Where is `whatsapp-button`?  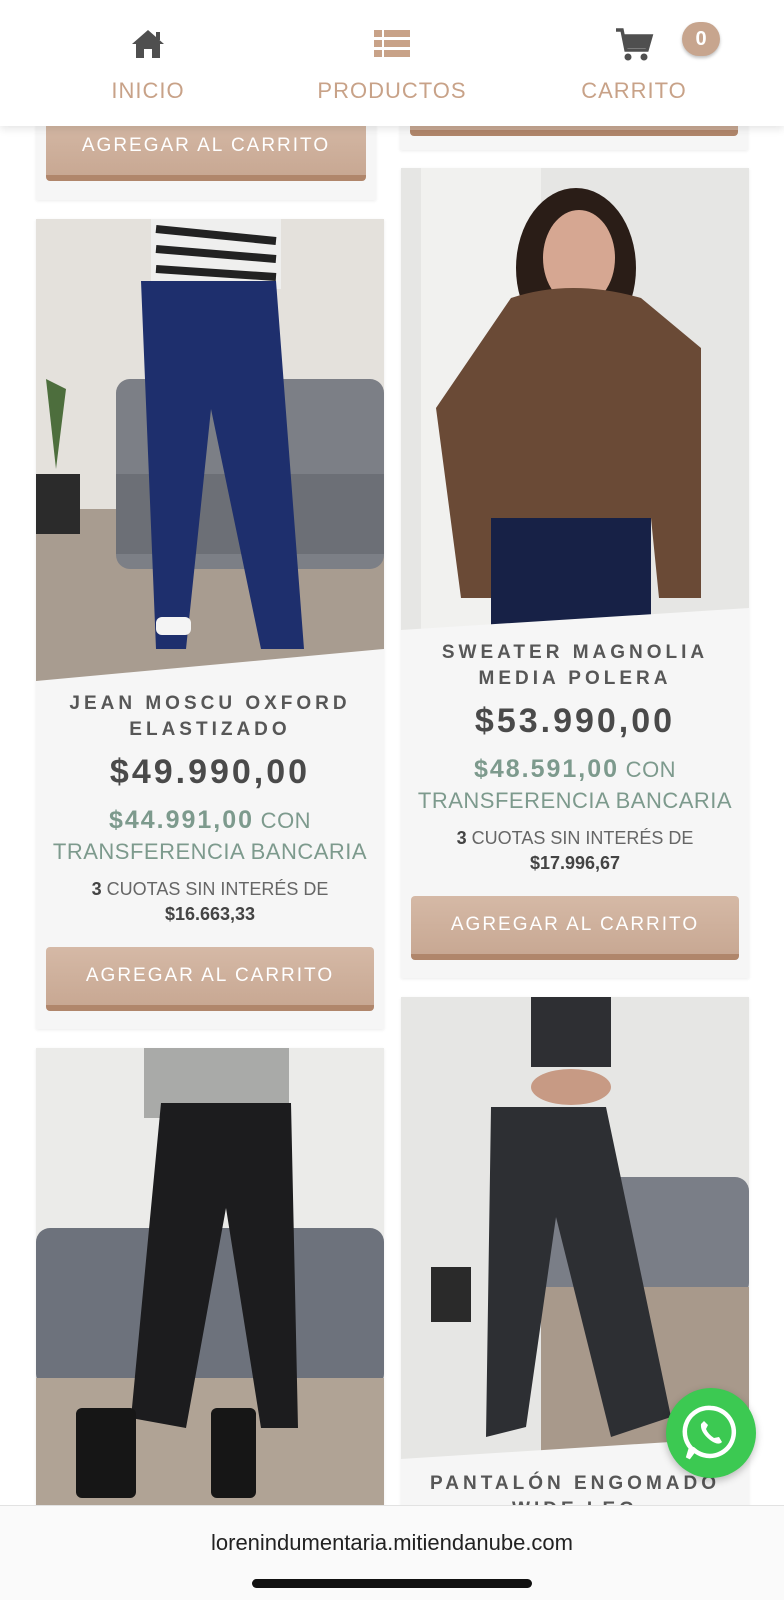 whatsapp-button is located at coordinates (711, 1433).